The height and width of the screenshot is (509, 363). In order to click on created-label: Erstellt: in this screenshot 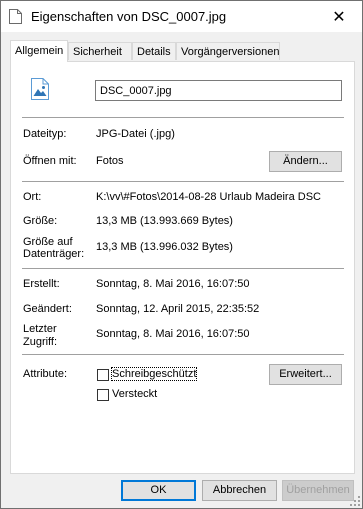, I will do `click(41, 284)`.